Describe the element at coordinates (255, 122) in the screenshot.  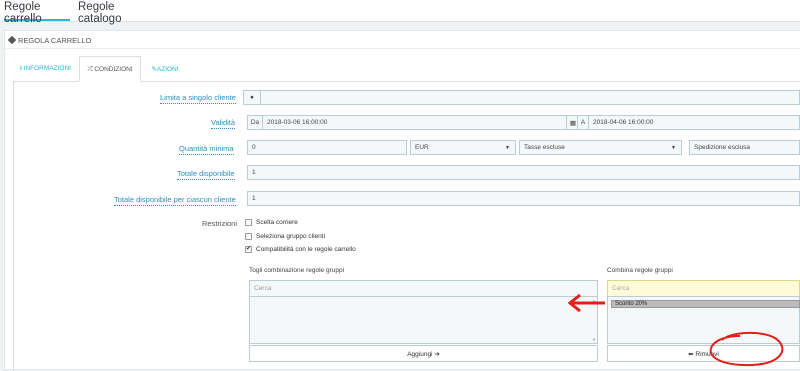
I see `from-addon: Da` at that location.